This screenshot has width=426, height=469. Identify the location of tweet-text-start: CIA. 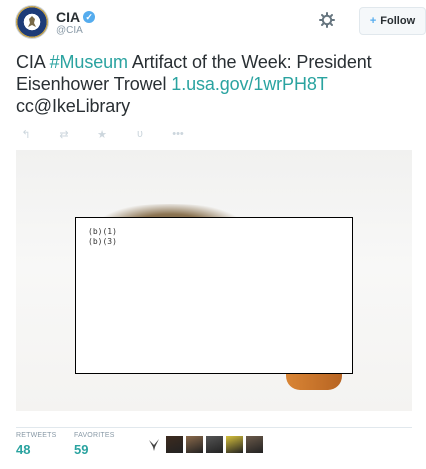
(33, 62).